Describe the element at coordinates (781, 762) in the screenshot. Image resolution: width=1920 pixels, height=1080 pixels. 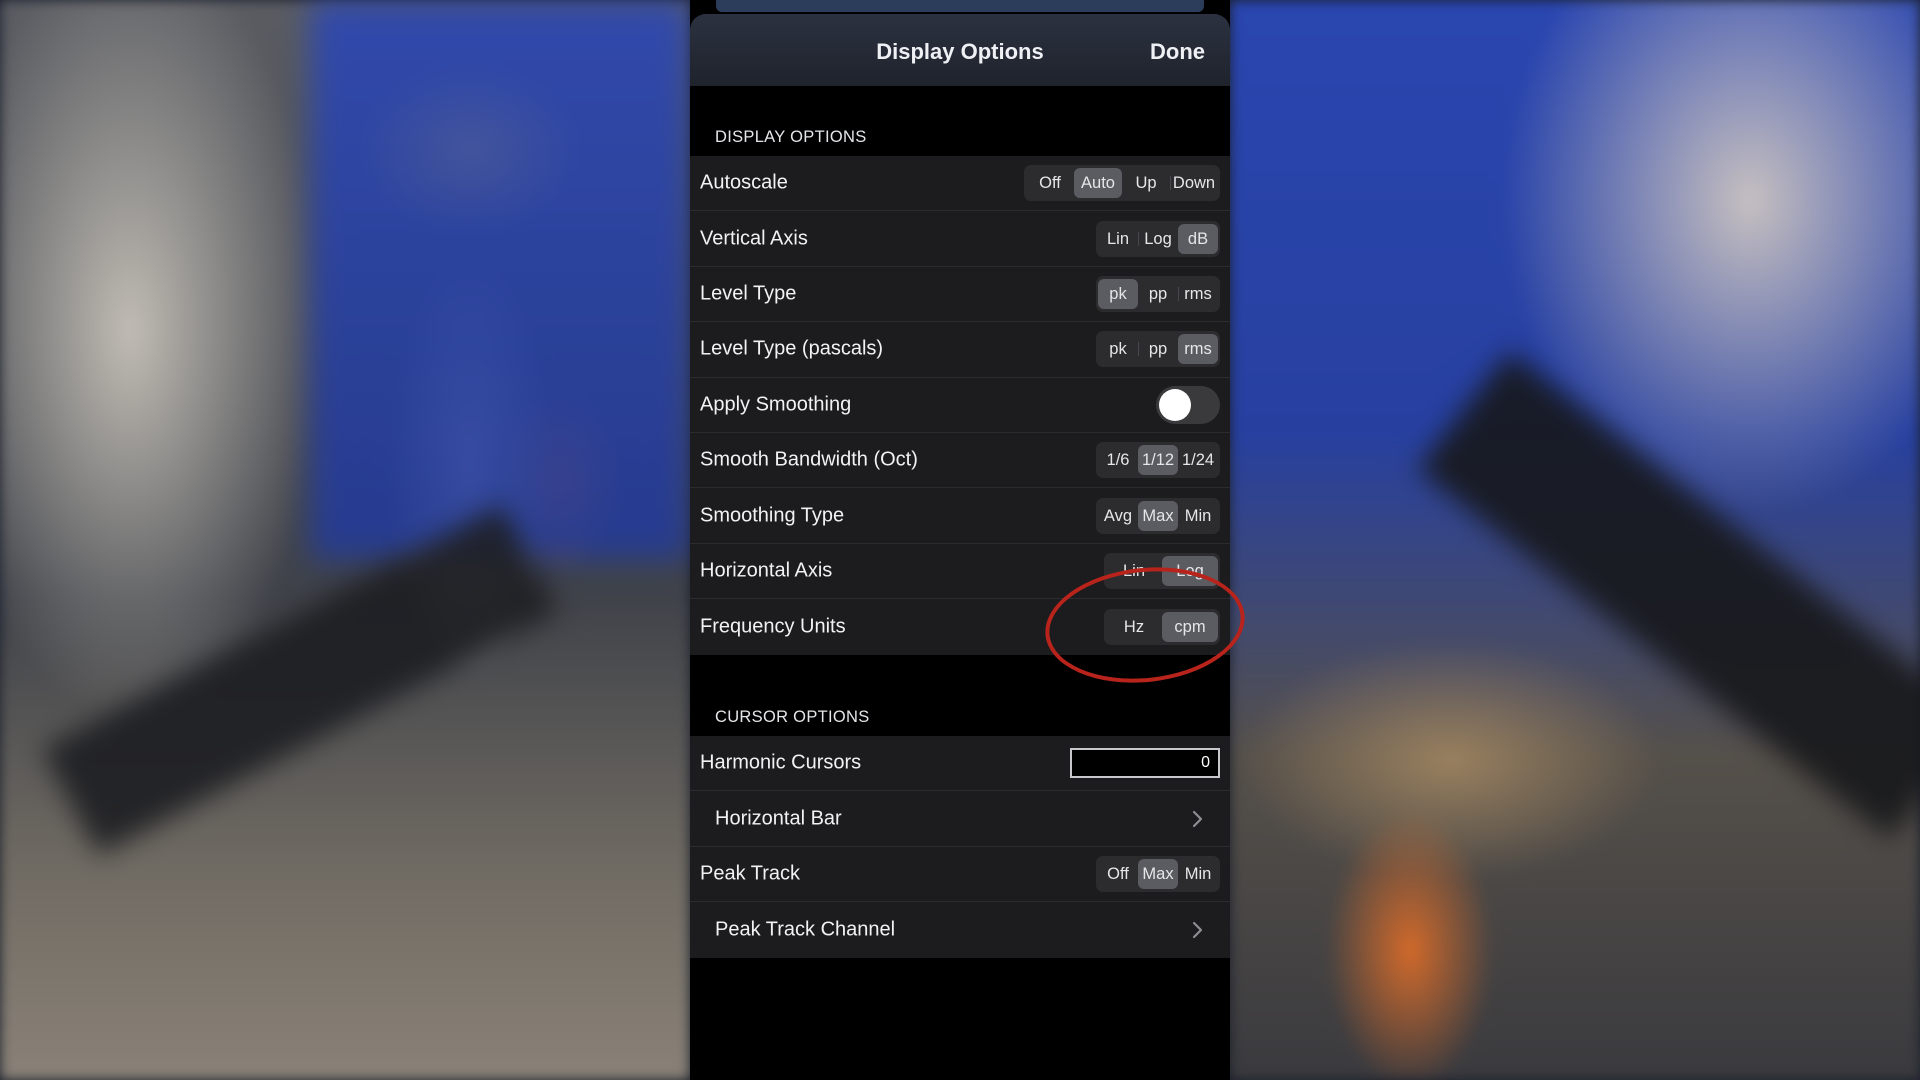
I see `harmonic-cursors-label: Harmonic Cursors` at that location.